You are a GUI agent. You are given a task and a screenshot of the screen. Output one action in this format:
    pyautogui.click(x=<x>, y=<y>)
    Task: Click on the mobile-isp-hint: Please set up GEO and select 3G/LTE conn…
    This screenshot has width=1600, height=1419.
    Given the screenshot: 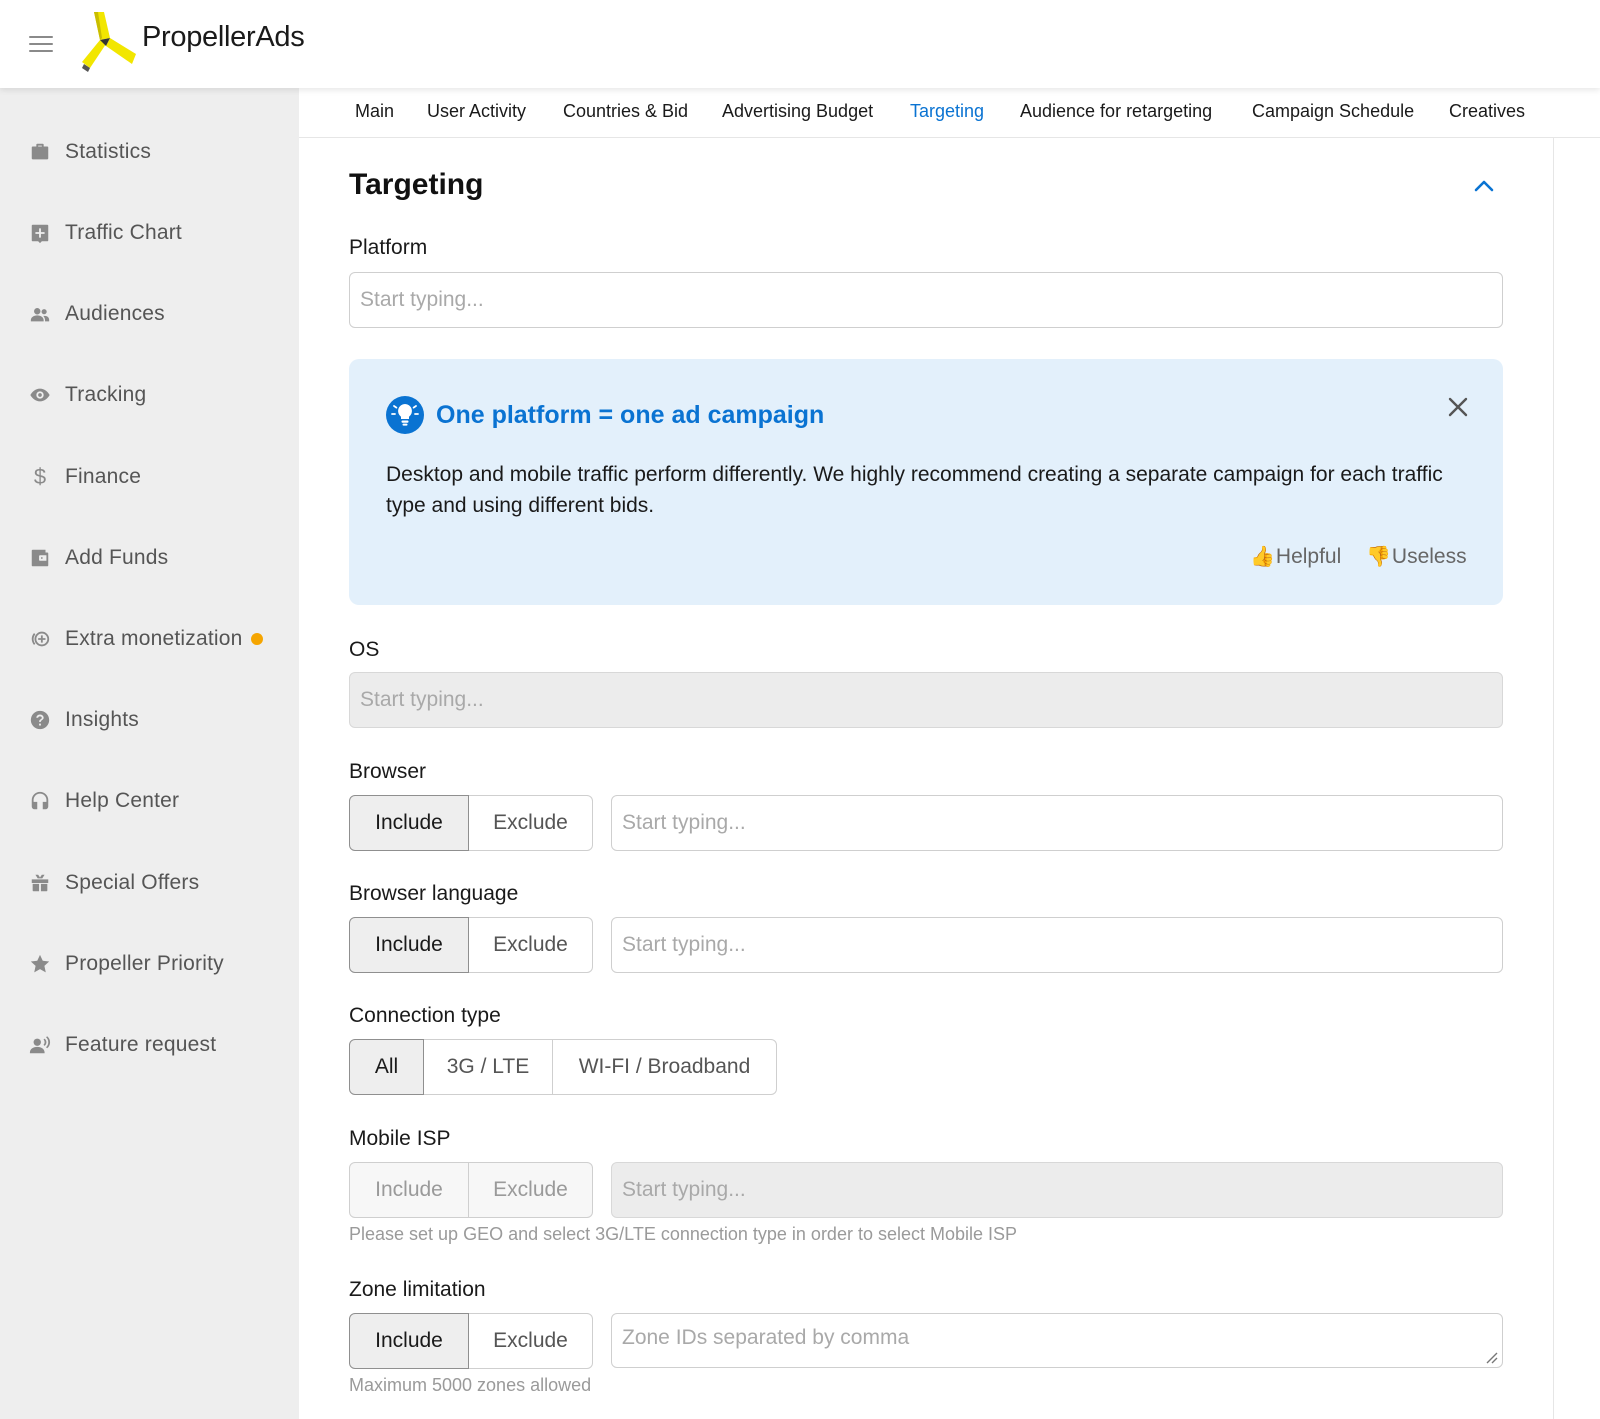 What is the action you would take?
    pyautogui.click(x=683, y=1234)
    